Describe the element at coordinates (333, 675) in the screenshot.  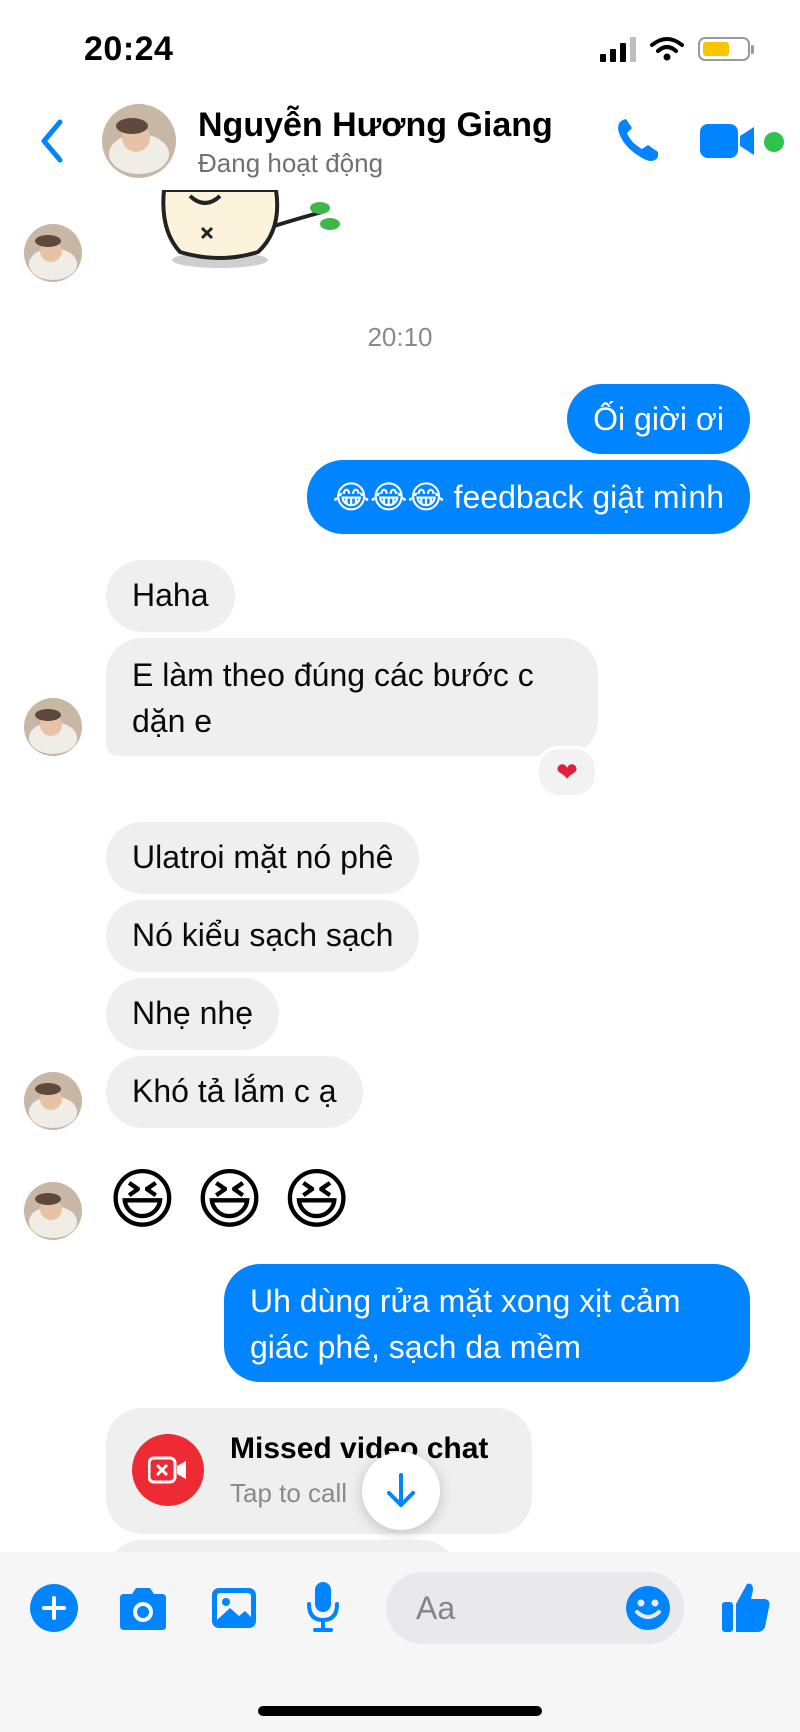
I see `message-line: E làm theo đúng các bước c` at that location.